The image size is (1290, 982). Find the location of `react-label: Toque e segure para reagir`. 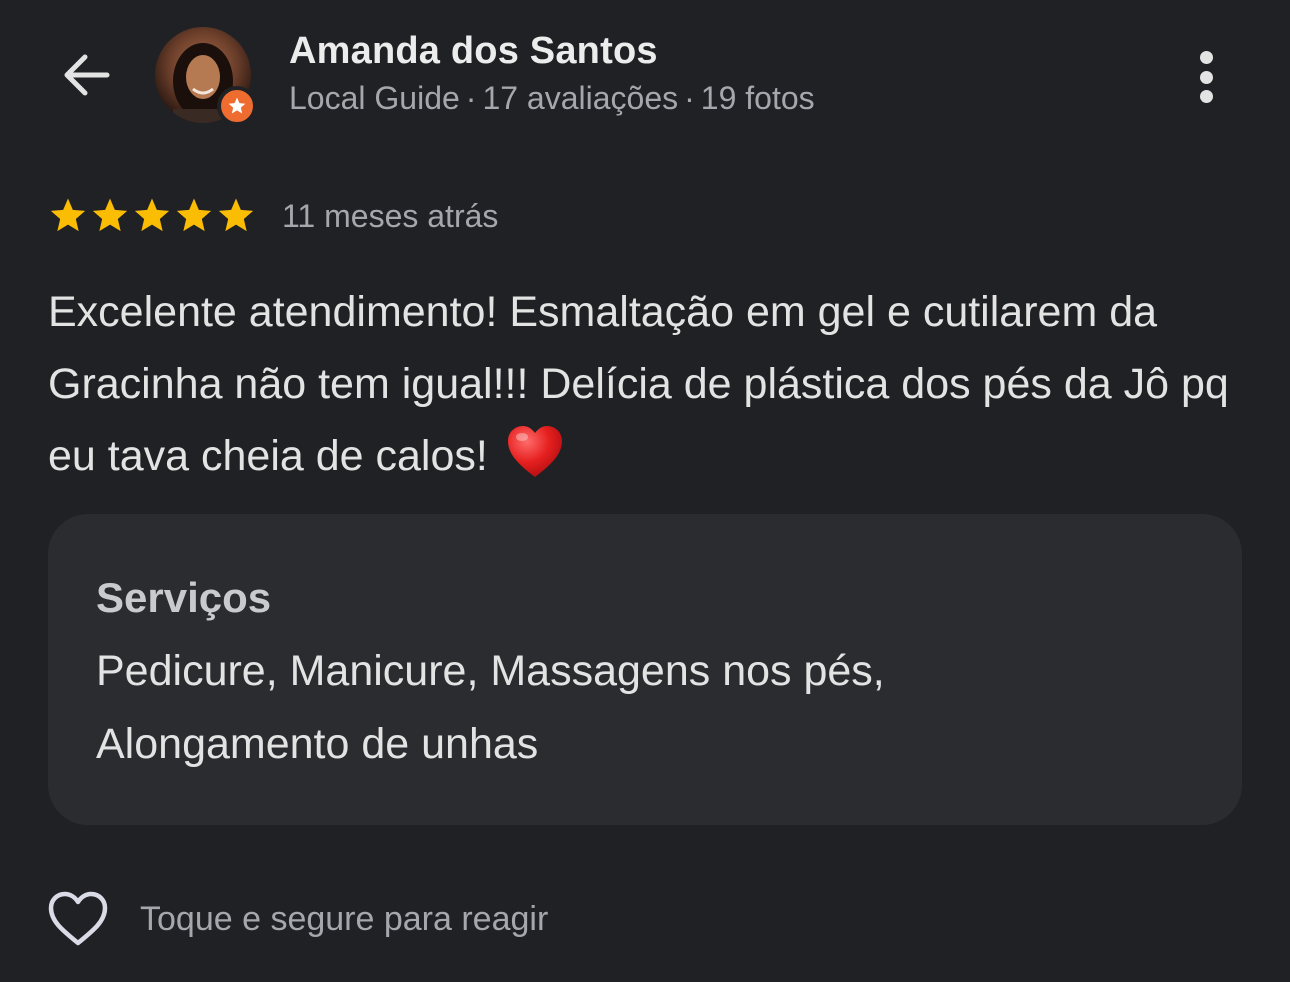

react-label: Toque e segure para reagir is located at coordinates (344, 918).